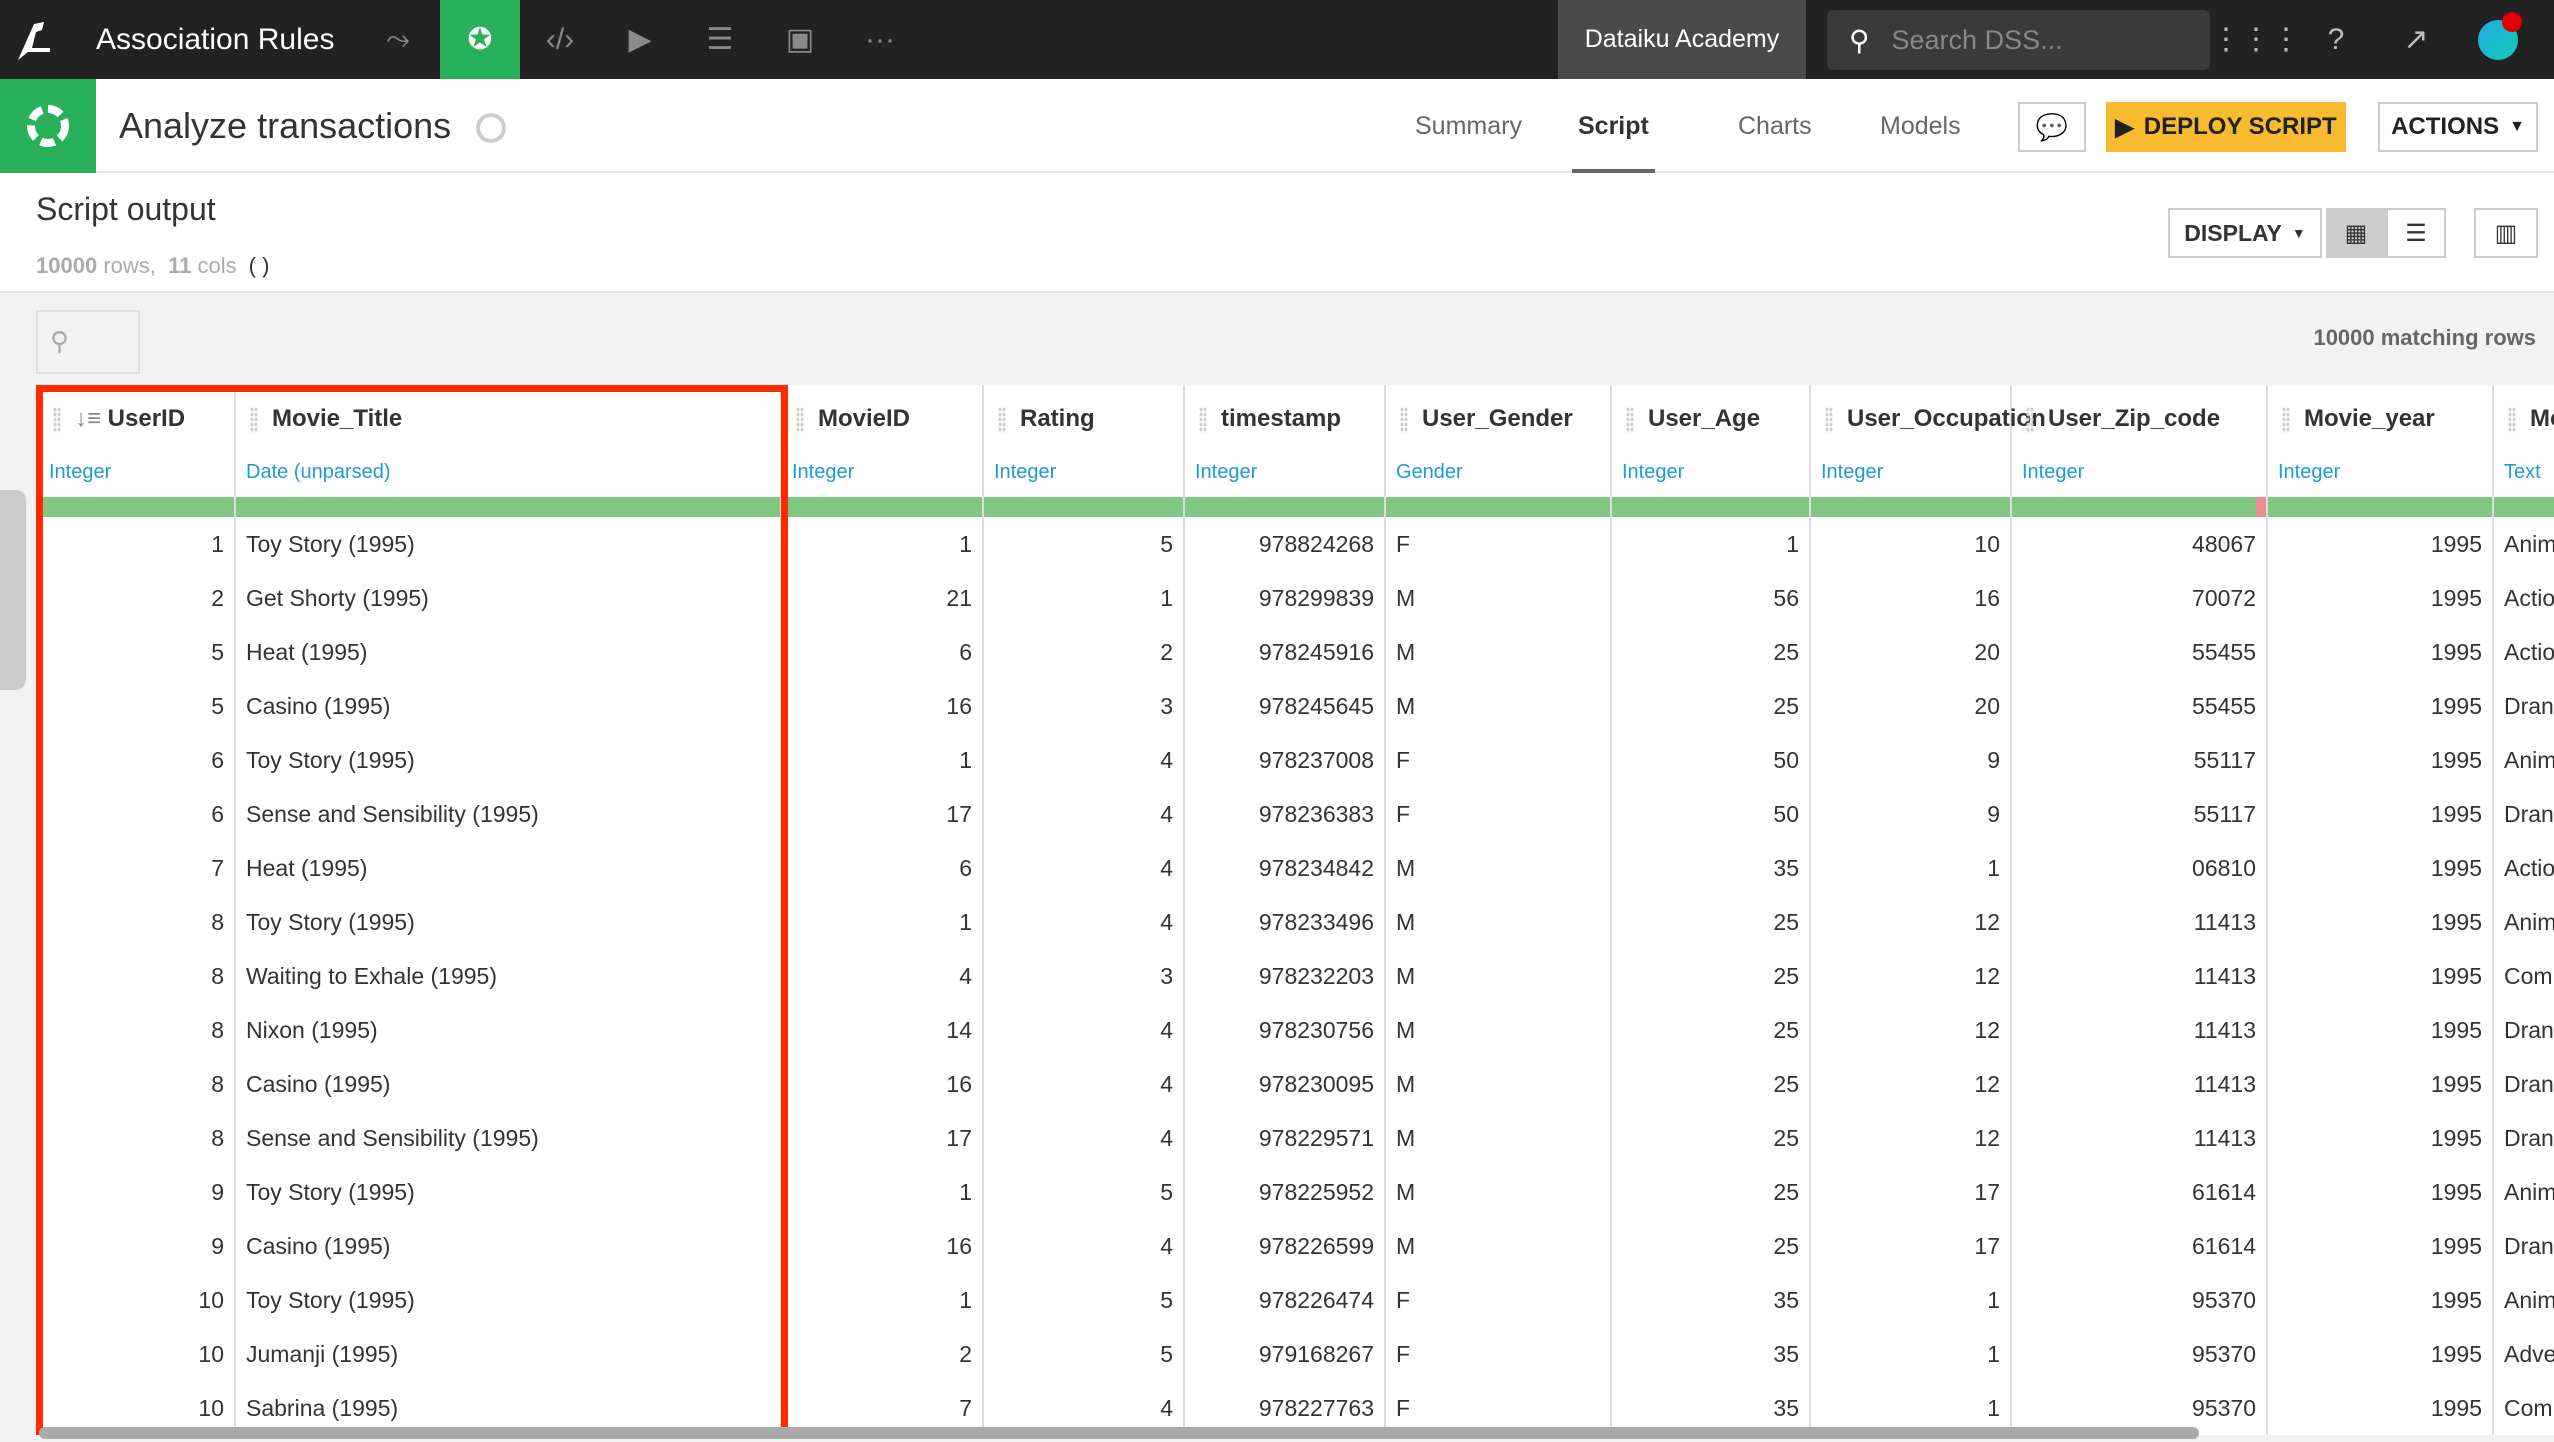 The image size is (2554, 1442). What do you see at coordinates (880, 39) in the screenshot?
I see `more-icon: ···` at bounding box center [880, 39].